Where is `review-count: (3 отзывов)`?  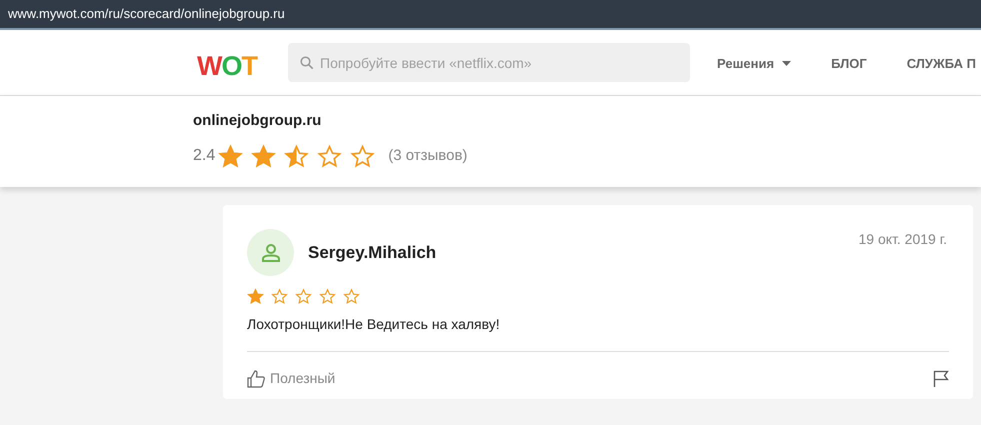
review-count: (3 отзывов) is located at coordinates (428, 156).